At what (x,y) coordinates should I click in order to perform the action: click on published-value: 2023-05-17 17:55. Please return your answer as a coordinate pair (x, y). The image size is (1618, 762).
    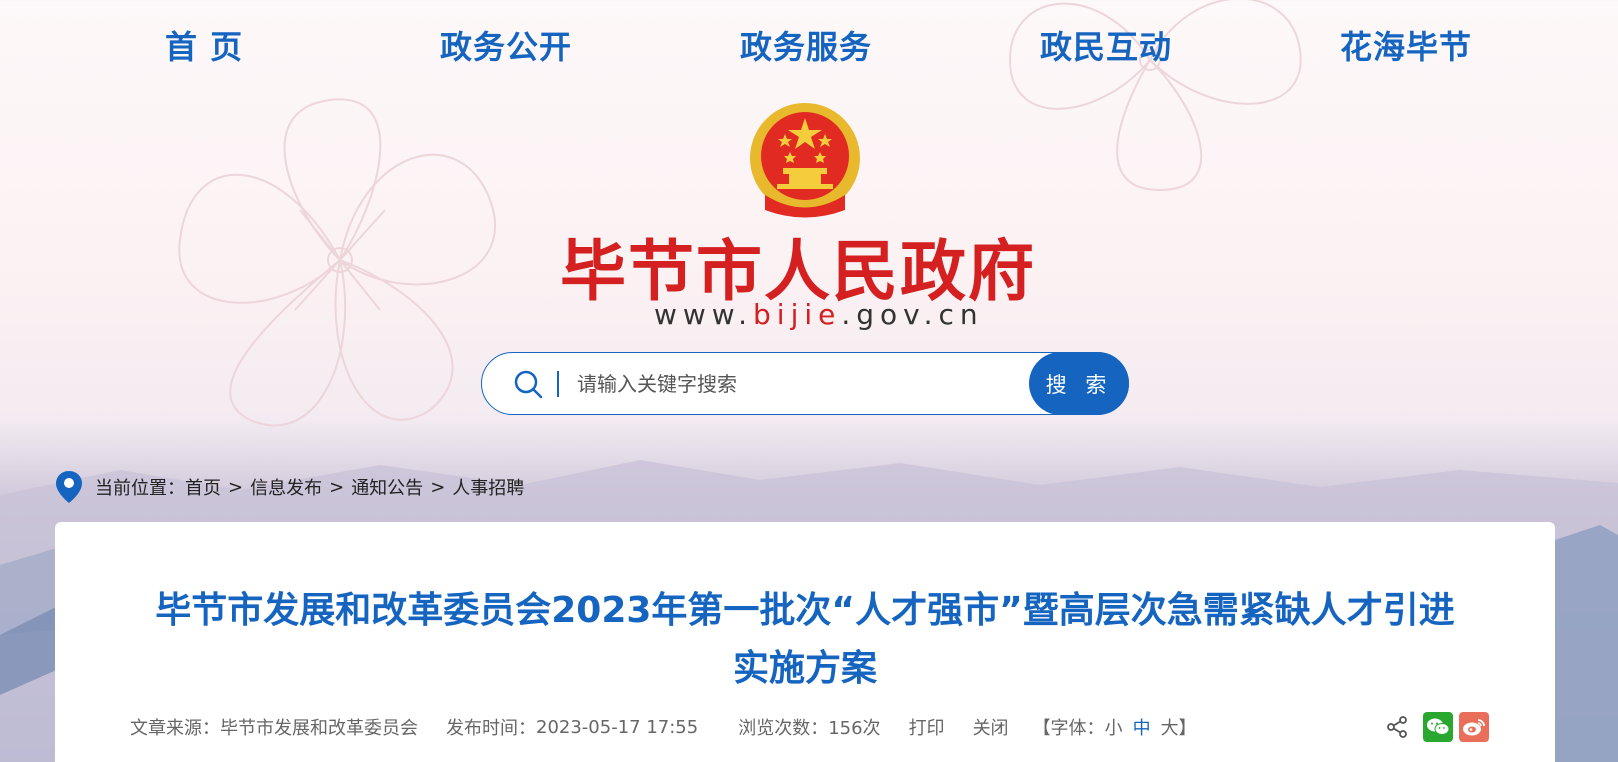
    Looking at the image, I should click on (617, 727).